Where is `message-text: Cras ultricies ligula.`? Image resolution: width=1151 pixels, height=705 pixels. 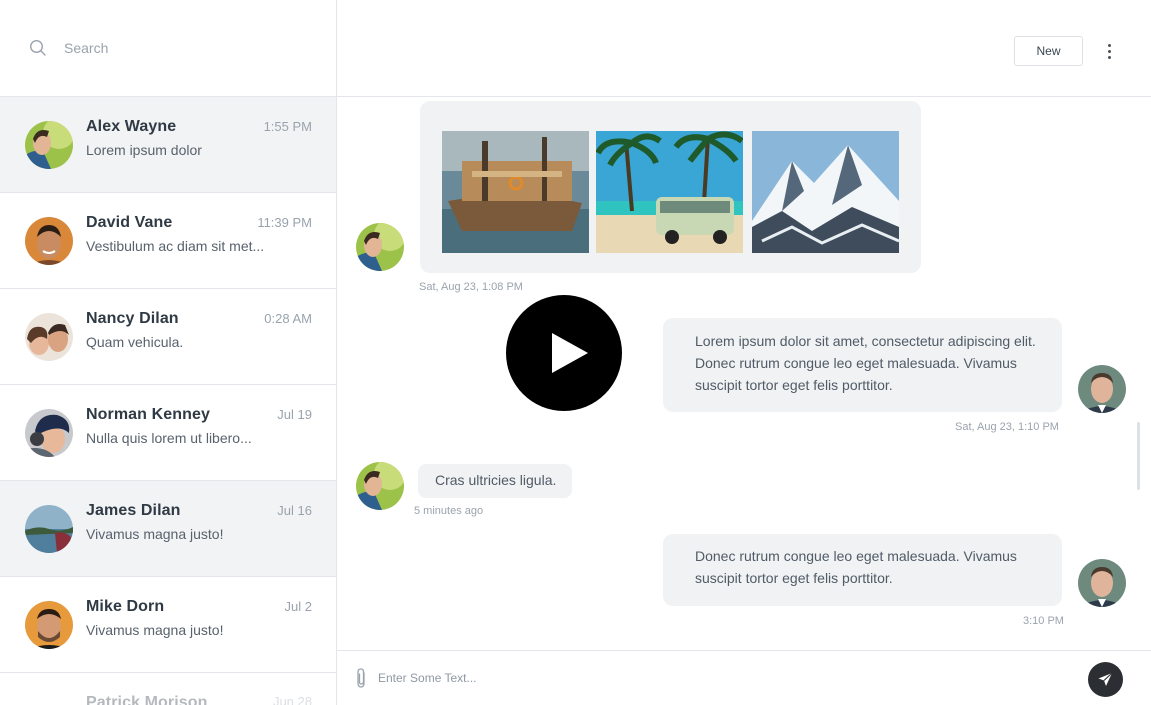
message-text: Cras ultricies ligula. is located at coordinates (496, 480).